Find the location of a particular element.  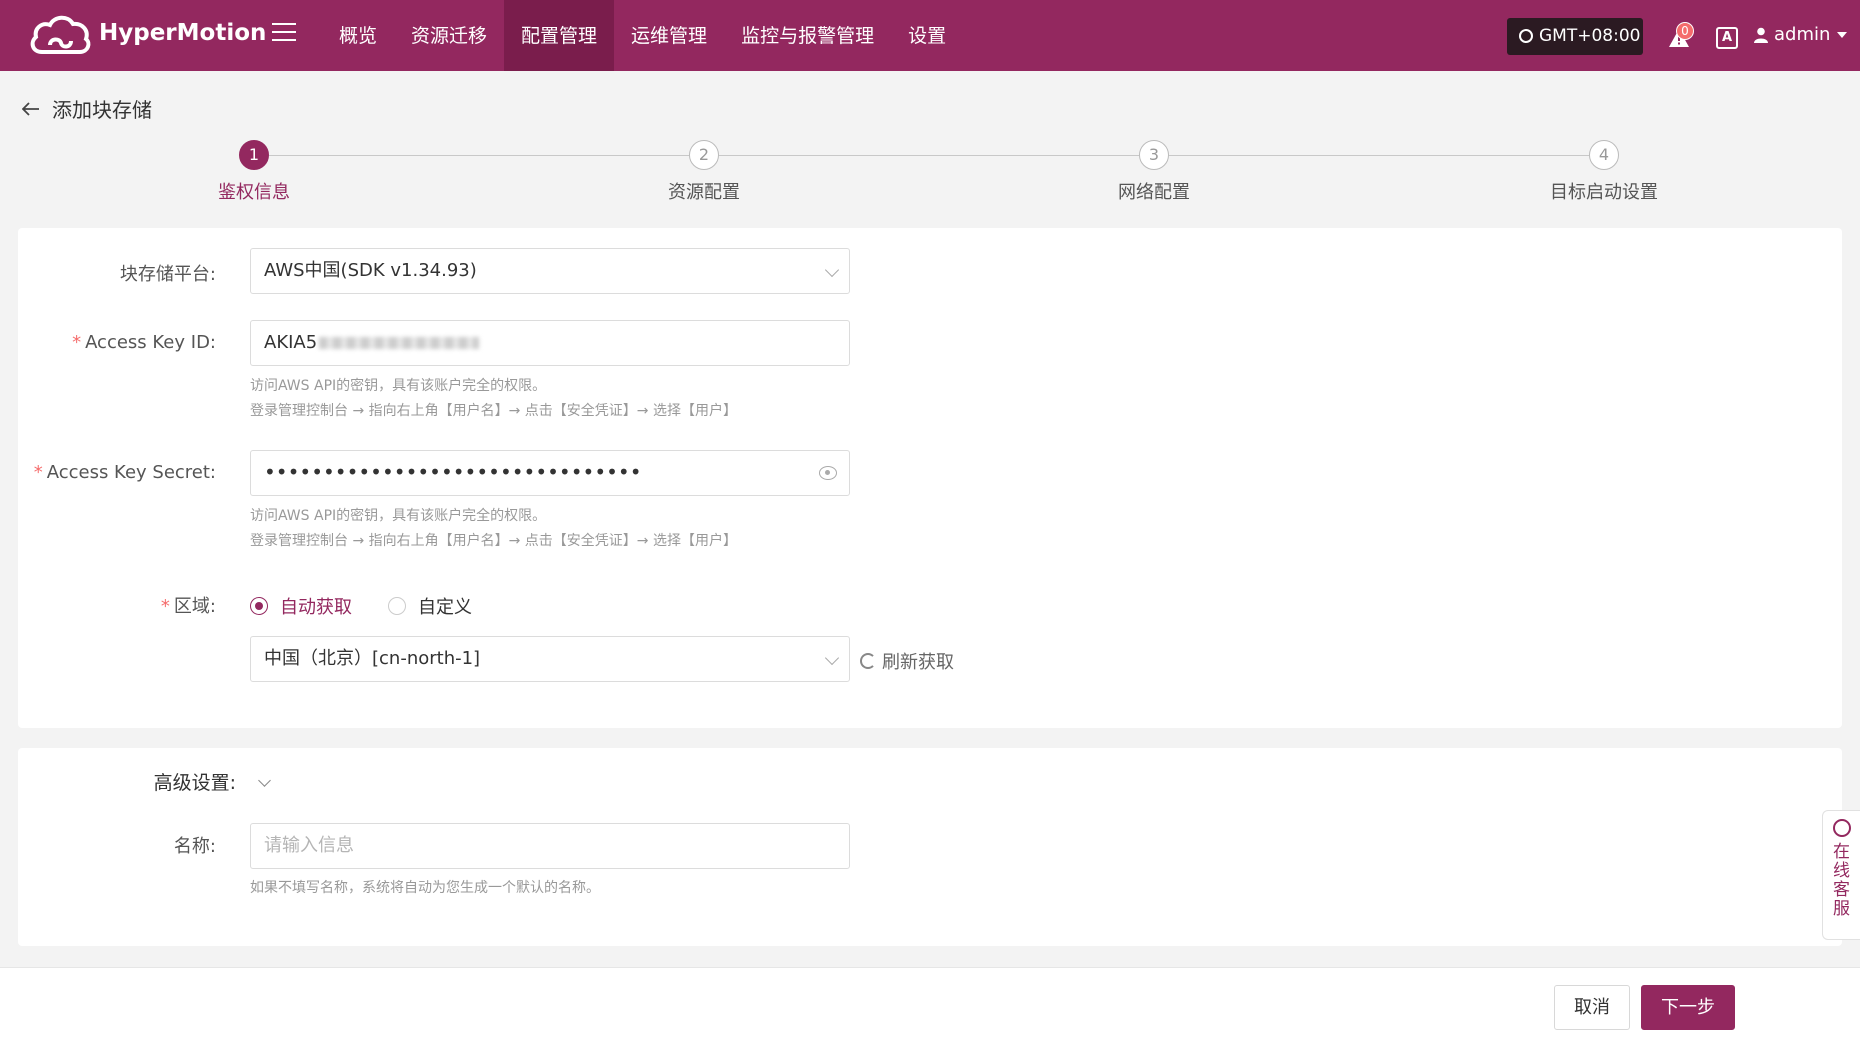

step-3-indicator: 3 is located at coordinates (1154, 155).